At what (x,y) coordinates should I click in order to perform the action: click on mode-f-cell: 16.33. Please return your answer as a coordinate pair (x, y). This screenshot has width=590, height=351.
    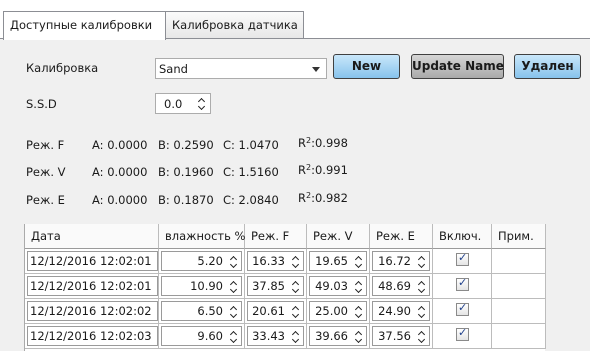
    Looking at the image, I should click on (276, 261).